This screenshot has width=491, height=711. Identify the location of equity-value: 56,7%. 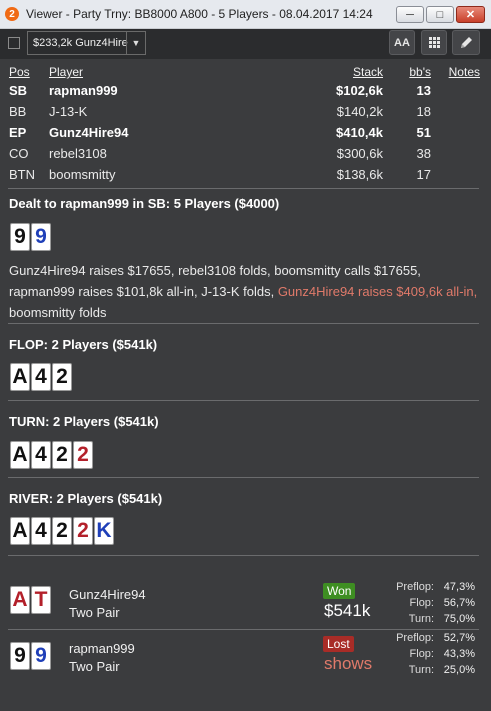
(459, 603).